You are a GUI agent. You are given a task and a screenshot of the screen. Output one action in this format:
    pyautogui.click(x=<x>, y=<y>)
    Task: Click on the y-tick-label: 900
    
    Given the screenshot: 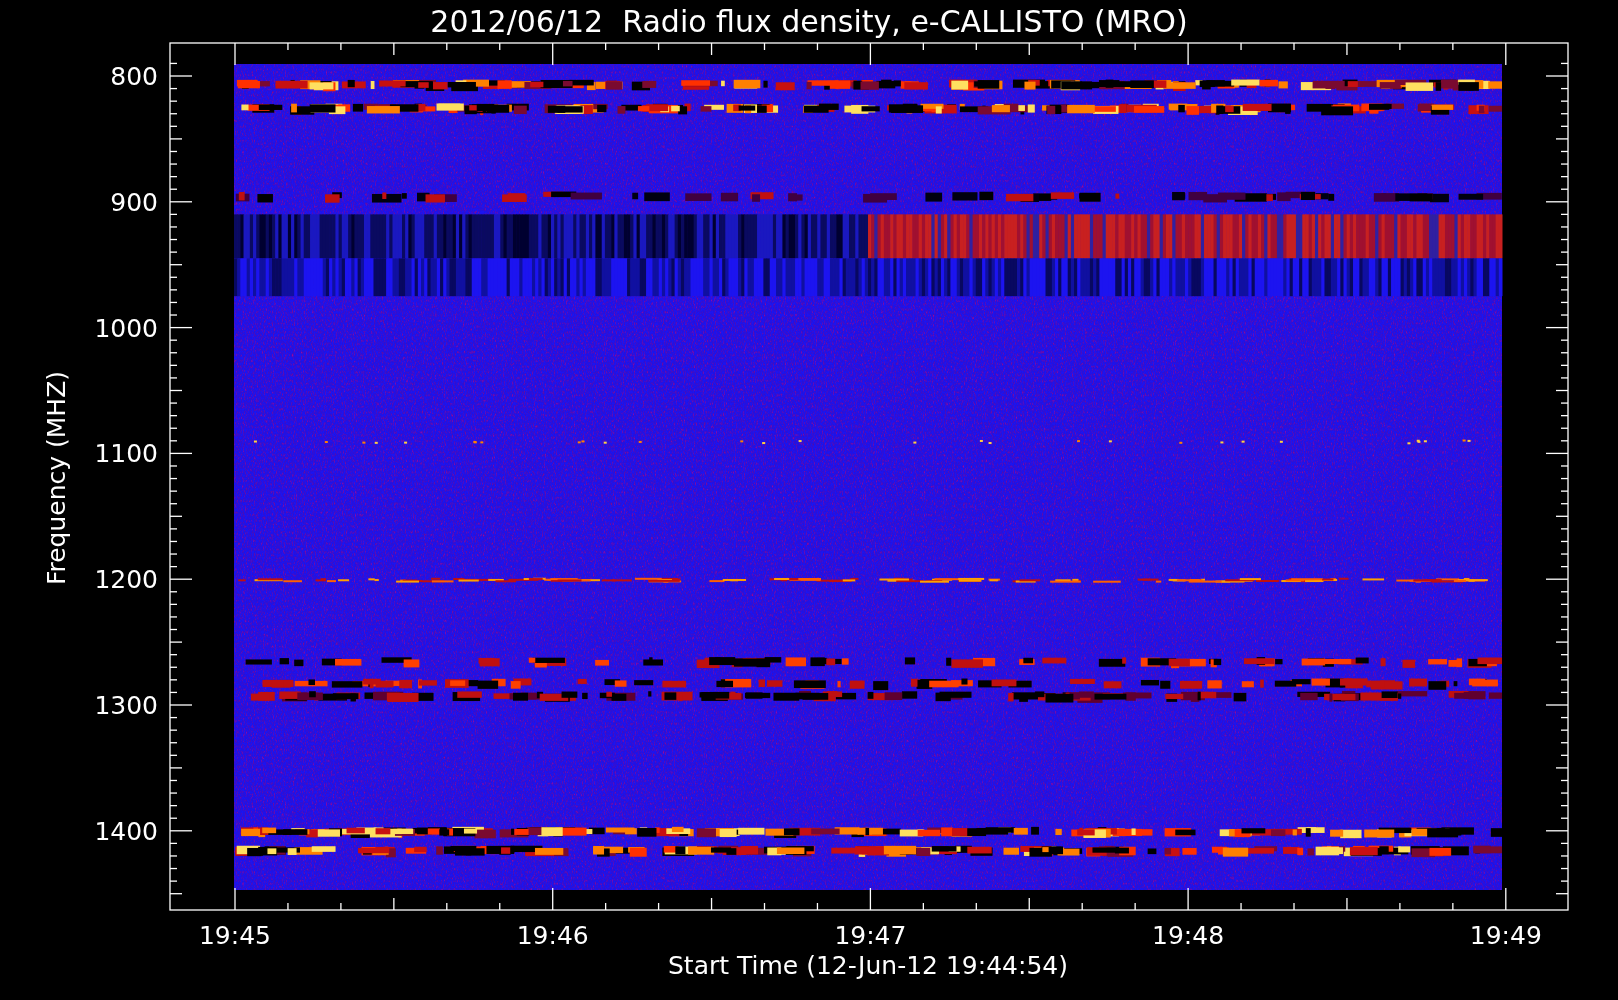 What is the action you would take?
    pyautogui.click(x=134, y=202)
    